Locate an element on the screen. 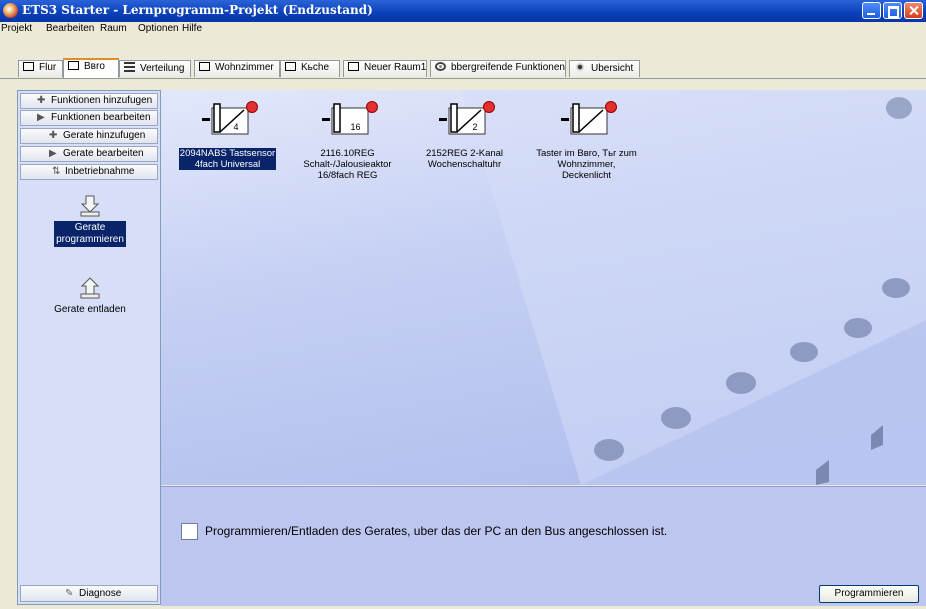 This screenshot has width=926, height=609. action-label: Gerate entladen is located at coordinates (90, 310).